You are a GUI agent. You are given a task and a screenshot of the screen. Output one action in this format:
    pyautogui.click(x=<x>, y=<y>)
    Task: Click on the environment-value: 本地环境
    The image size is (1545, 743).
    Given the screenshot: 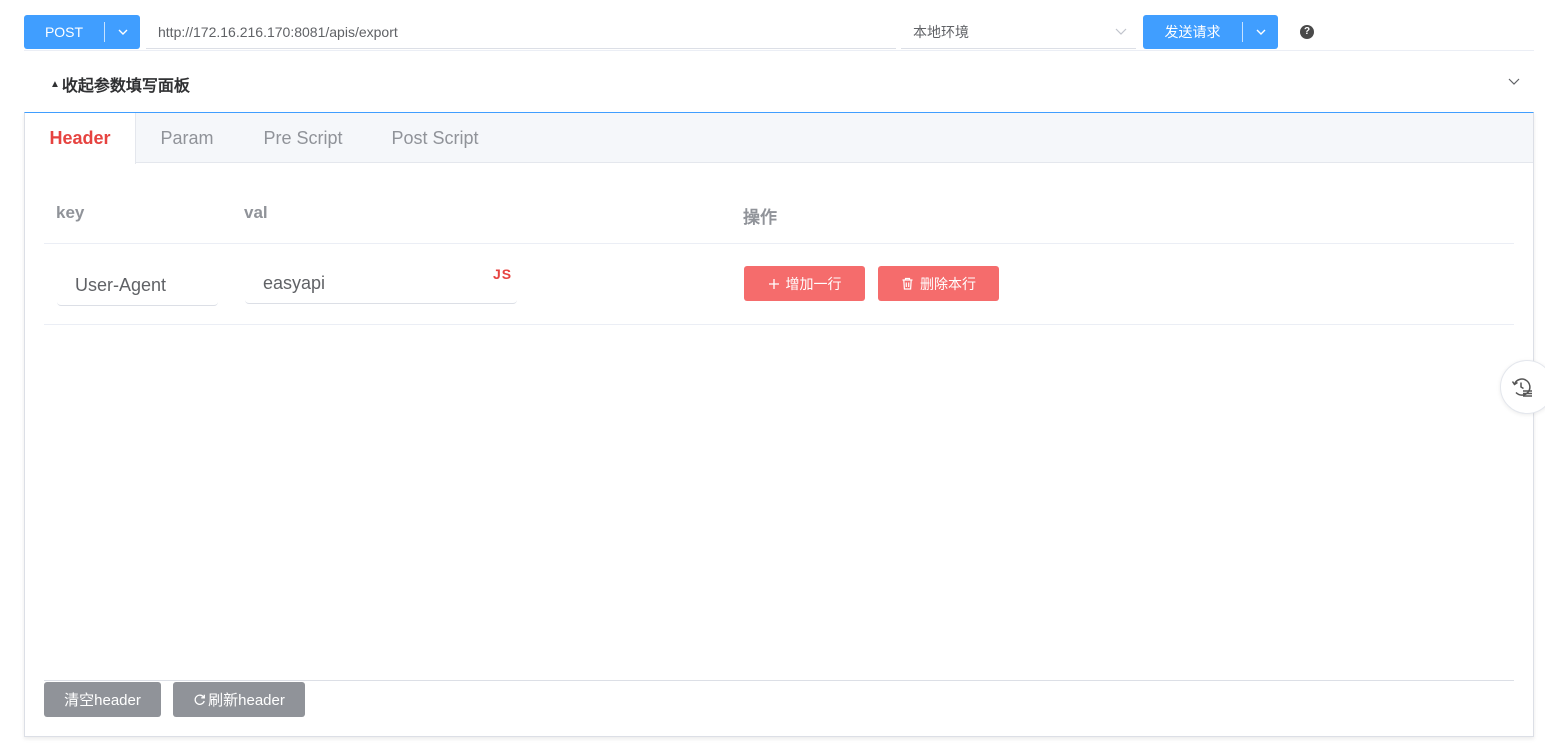 What is the action you would take?
    pyautogui.click(x=941, y=31)
    